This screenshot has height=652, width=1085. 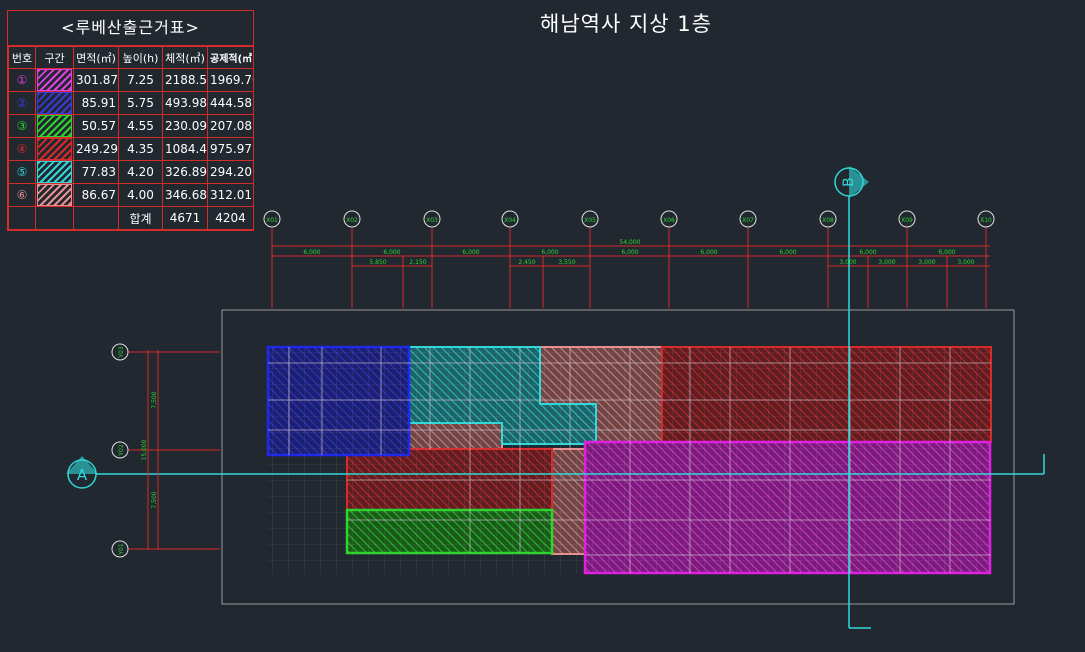 What do you see at coordinates (669, 220) in the screenshot?
I see `grid-label: X06` at bounding box center [669, 220].